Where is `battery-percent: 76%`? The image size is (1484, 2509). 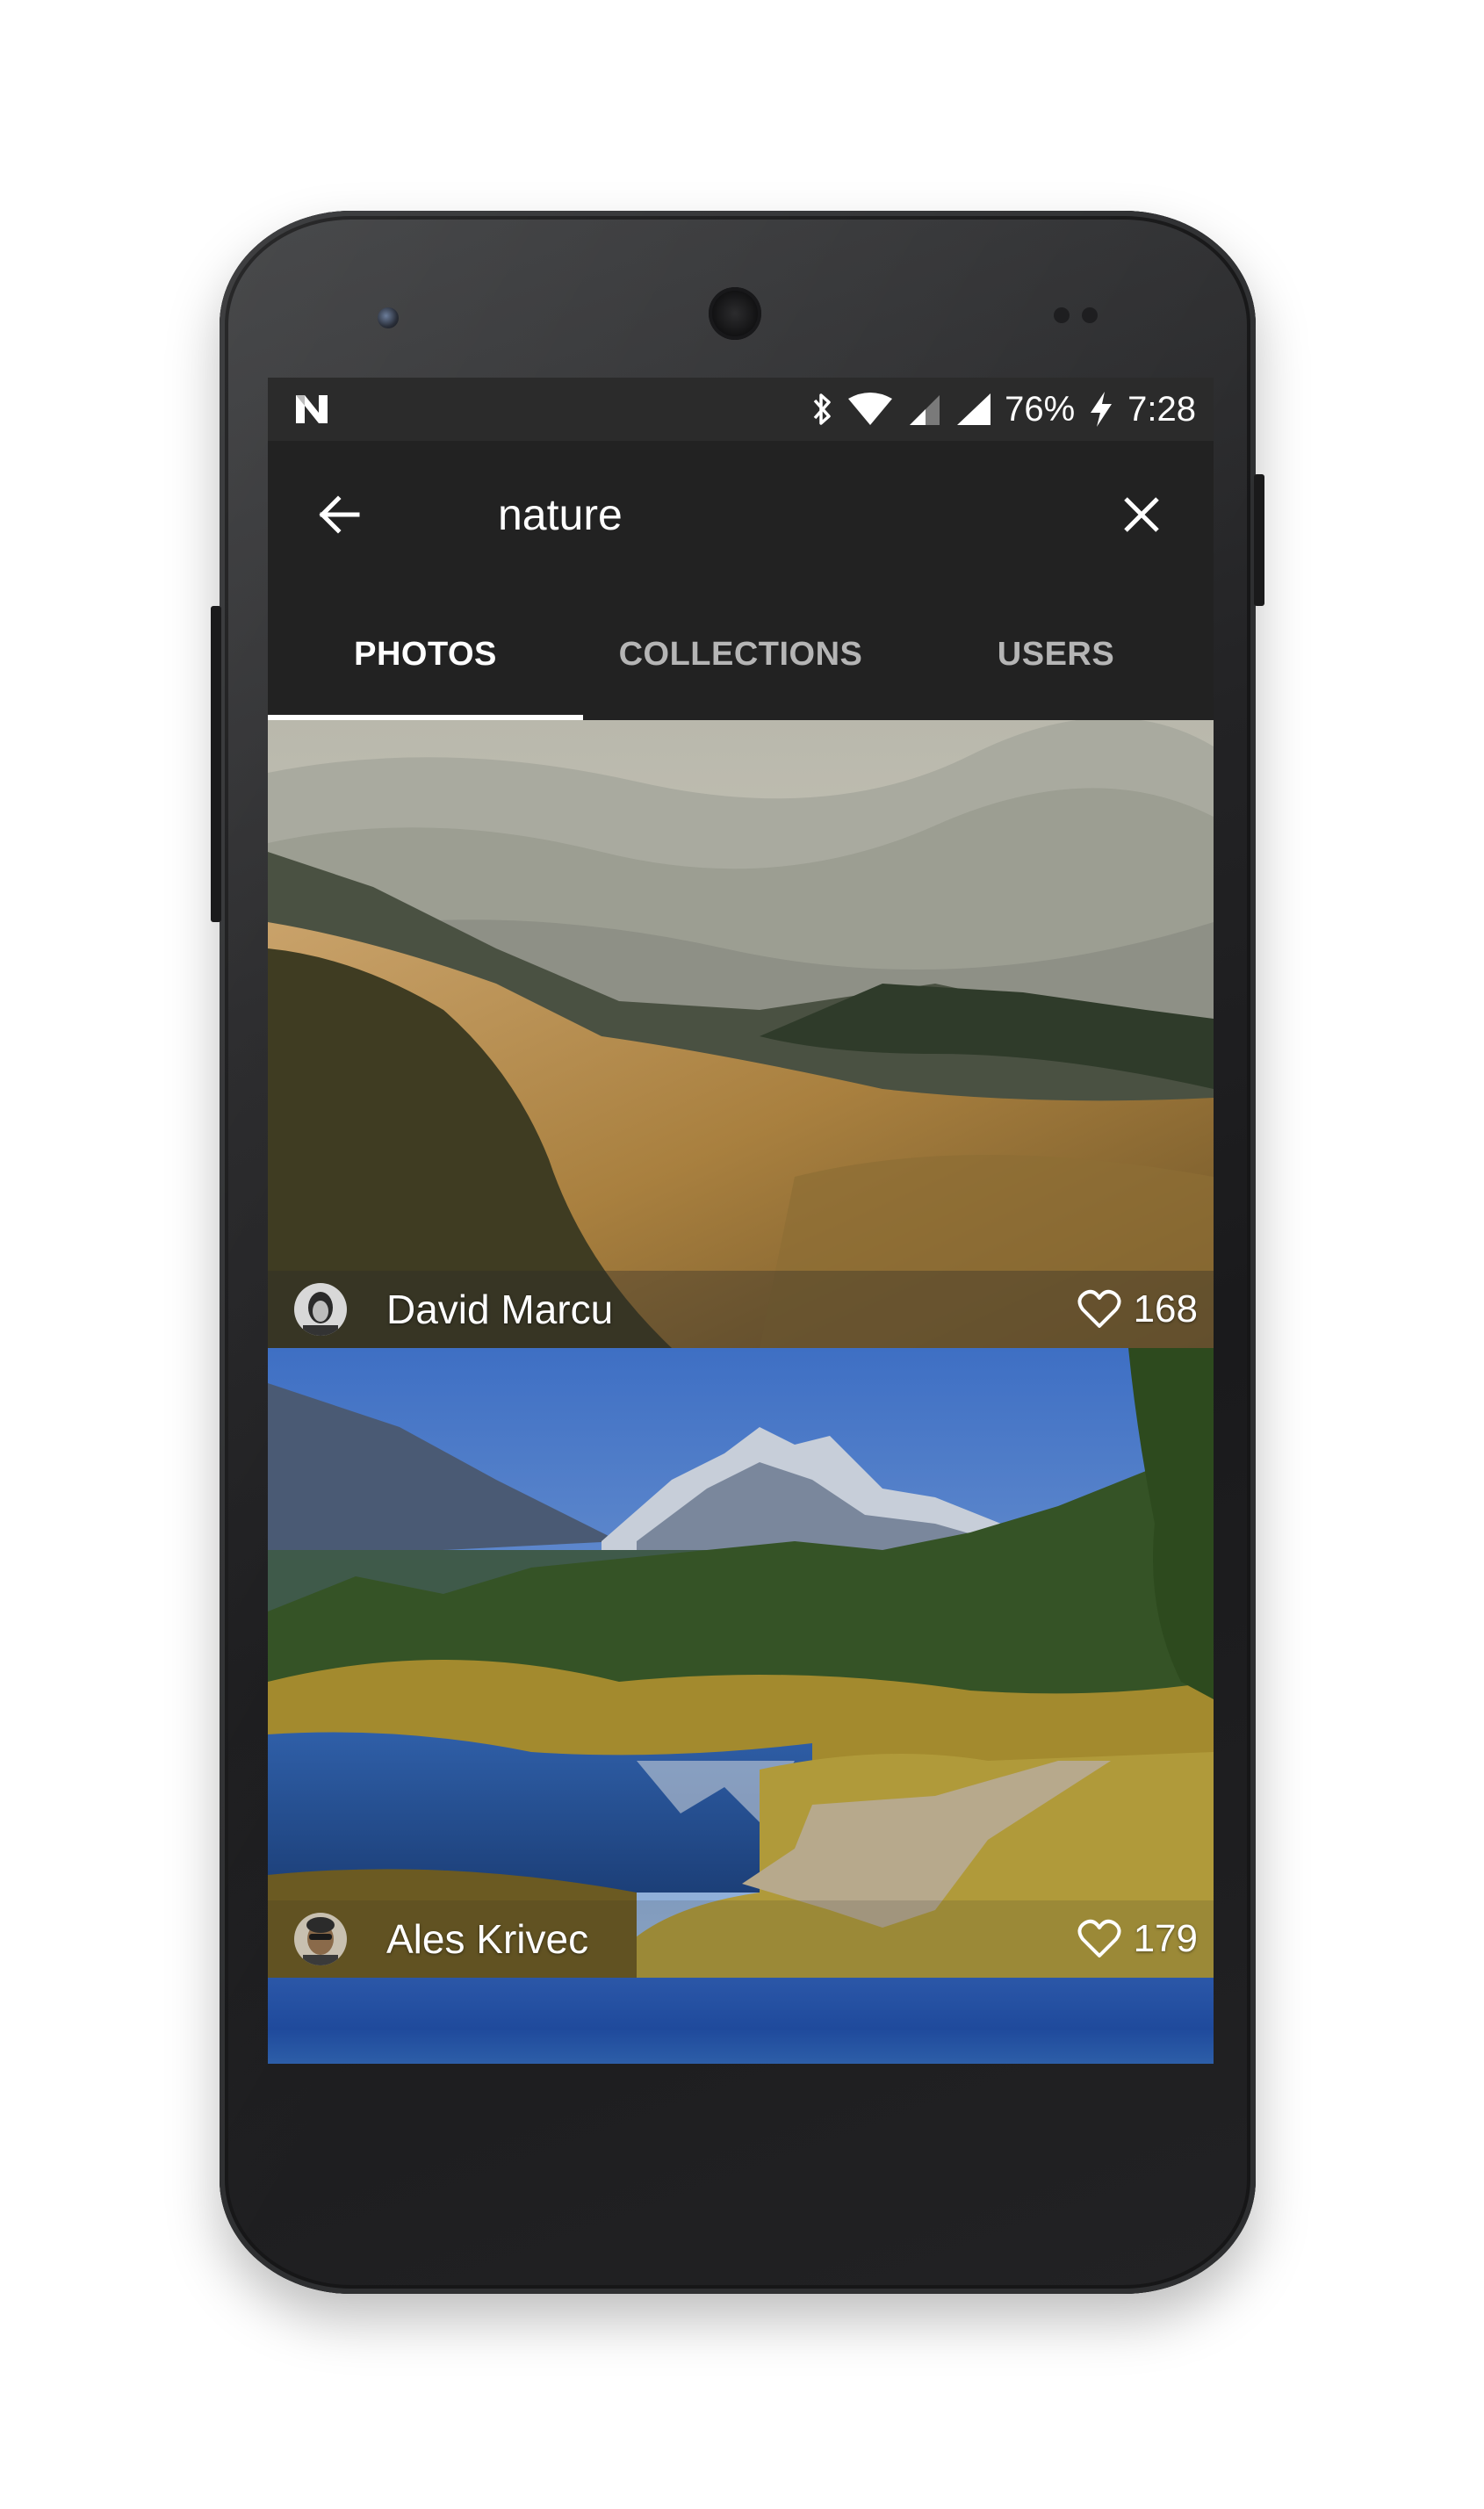
battery-percent: 76% is located at coordinates (1040, 409).